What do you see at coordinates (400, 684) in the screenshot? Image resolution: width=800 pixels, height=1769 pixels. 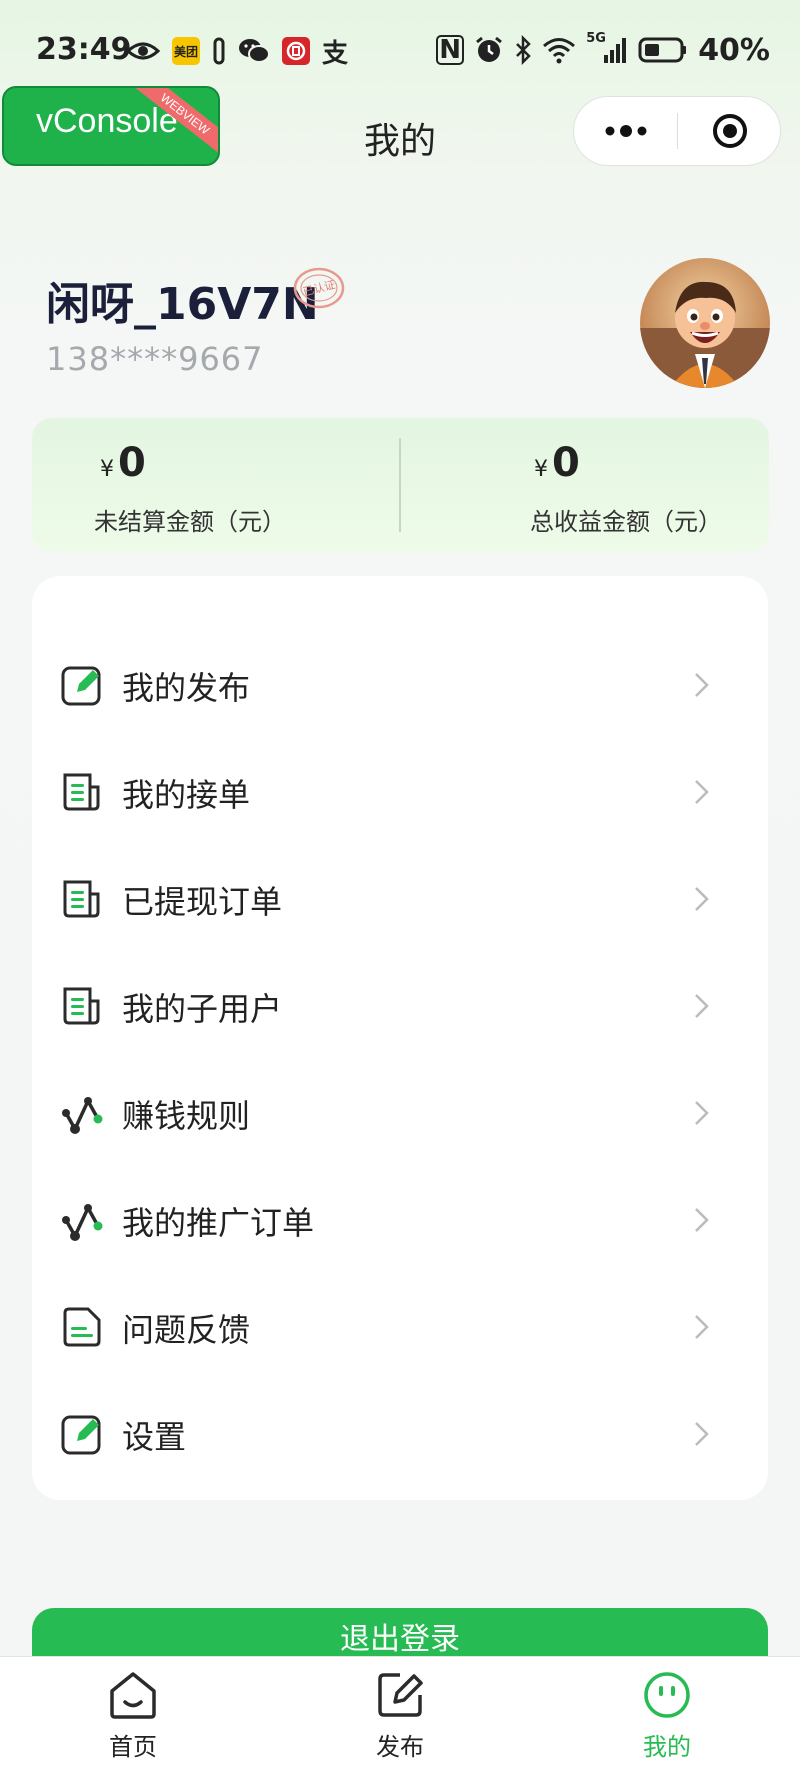 I see `menu-item-my-posts: 我的发布` at bounding box center [400, 684].